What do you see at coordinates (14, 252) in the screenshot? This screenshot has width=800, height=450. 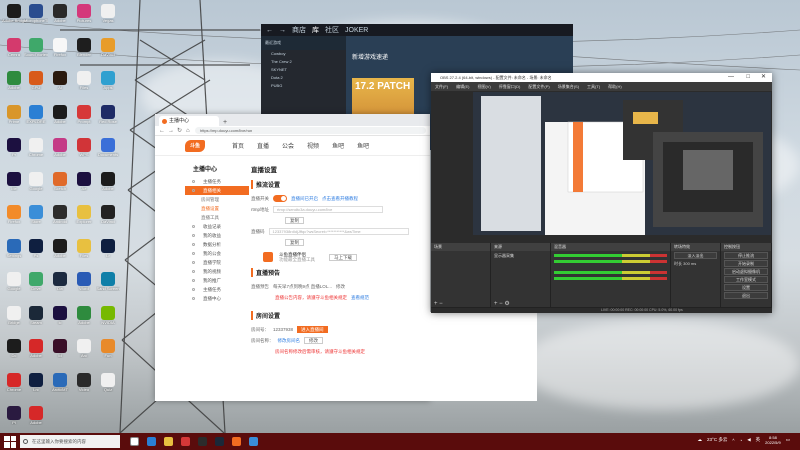 I see `desktop-icon: Settings` at bounding box center [14, 252].